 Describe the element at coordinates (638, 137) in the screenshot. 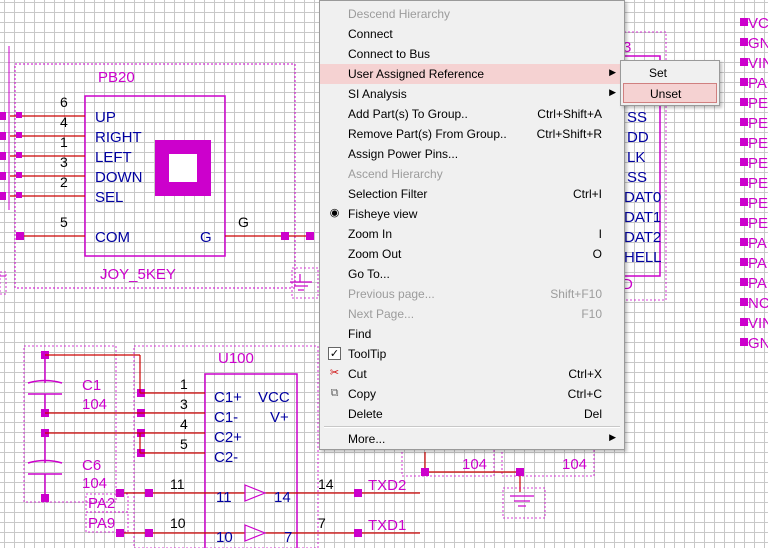

I see `right-part-pin: DD` at that location.